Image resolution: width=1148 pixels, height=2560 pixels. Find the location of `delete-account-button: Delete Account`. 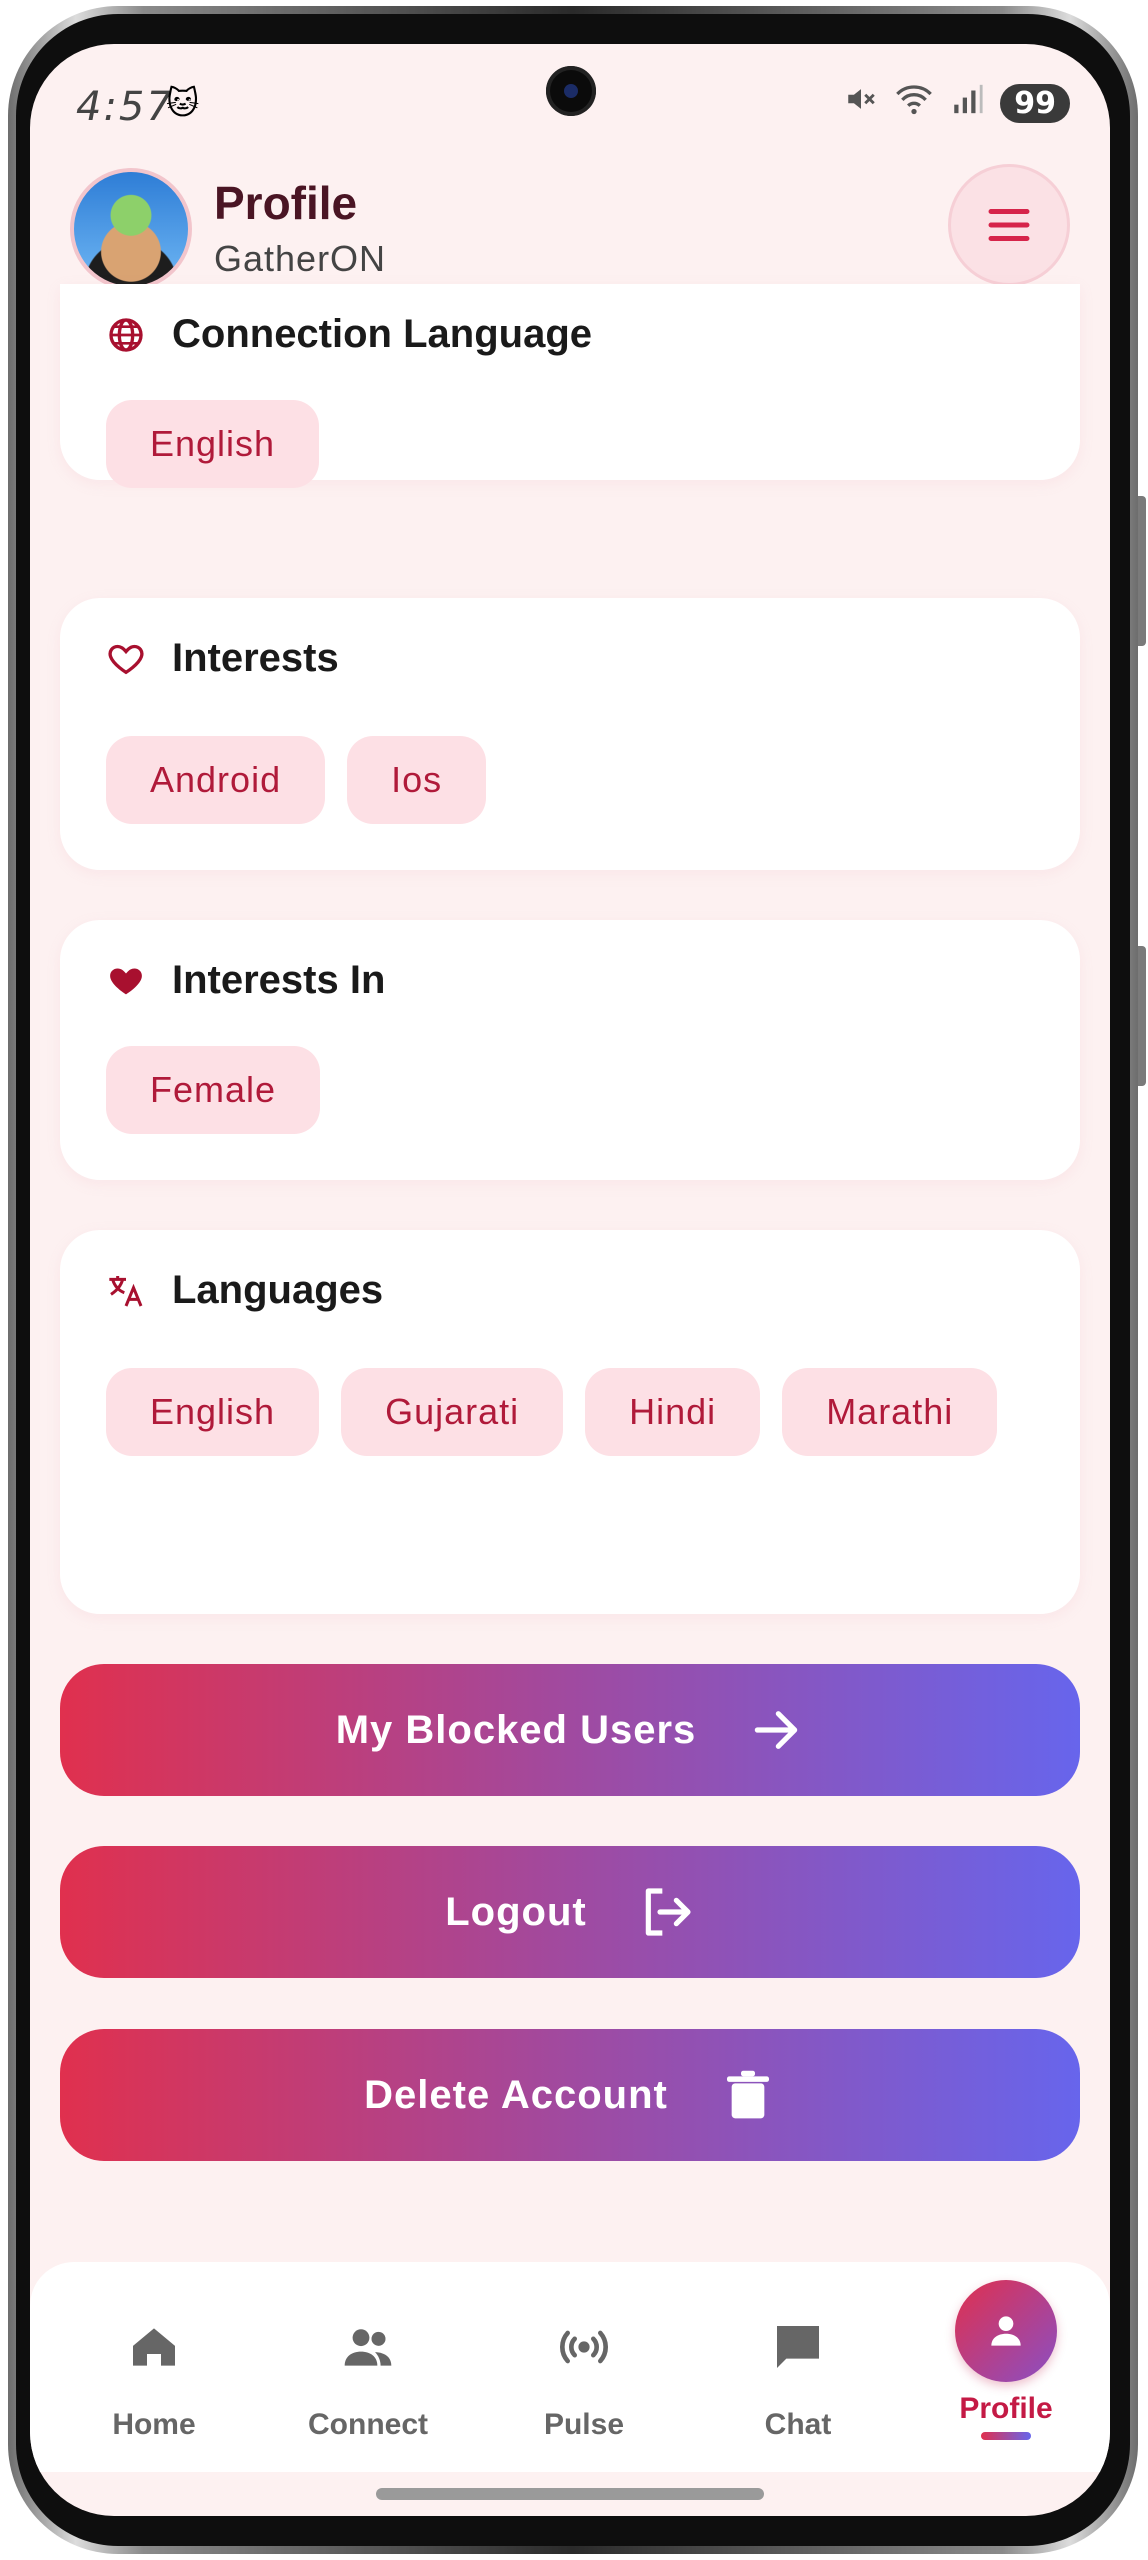

delete-account-button: Delete Account is located at coordinates (570, 2095).